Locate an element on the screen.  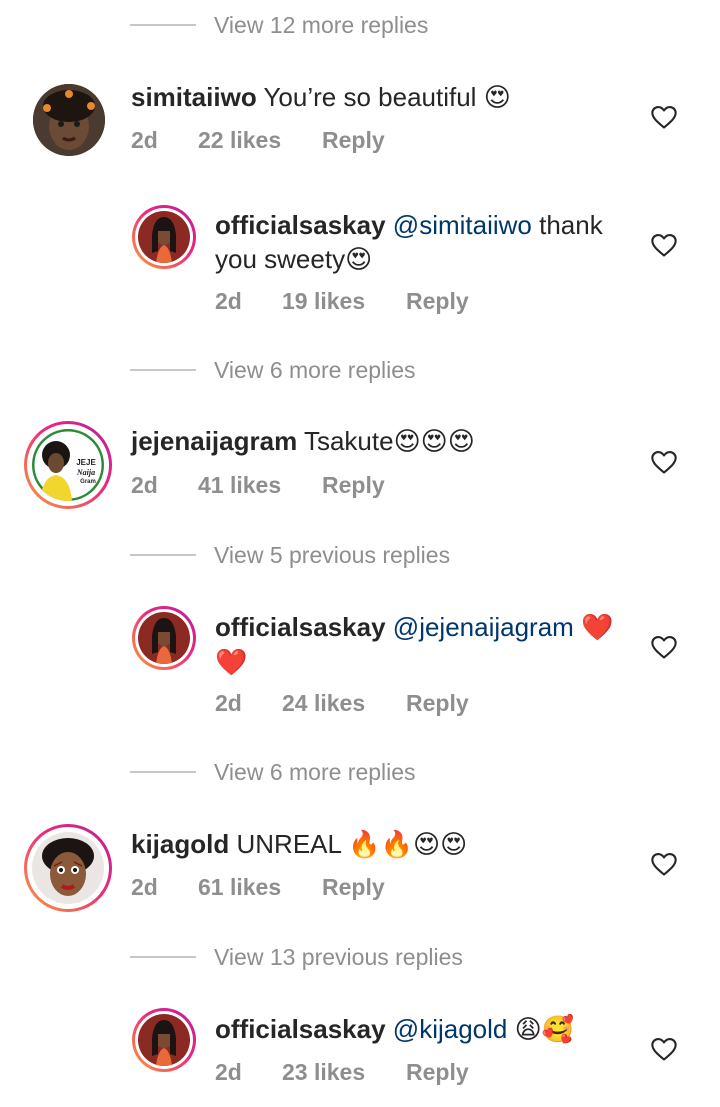
emoji: 😩🥰 is located at coordinates (544, 1030).